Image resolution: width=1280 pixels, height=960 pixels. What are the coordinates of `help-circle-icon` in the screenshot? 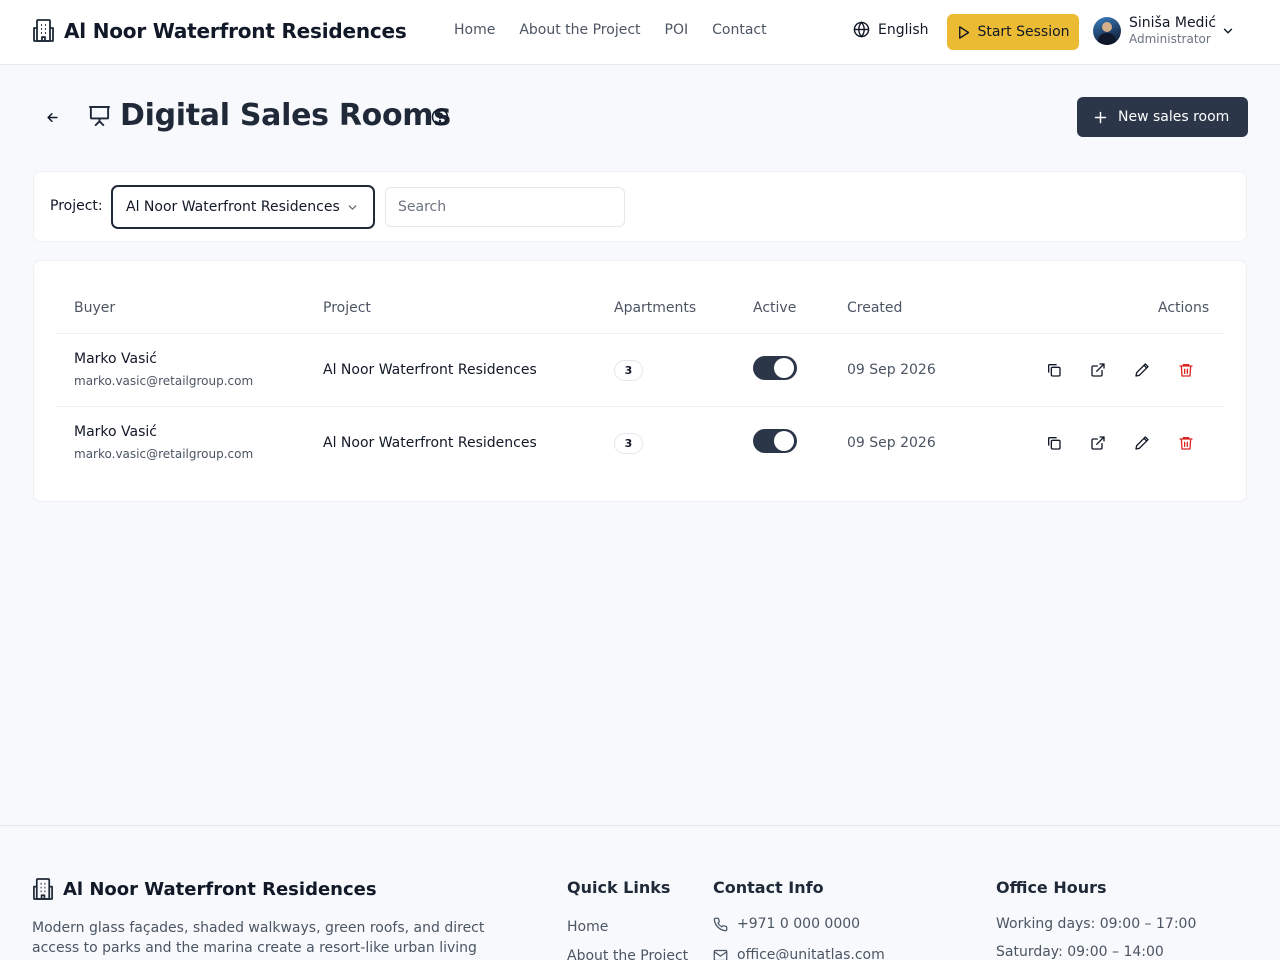 It's located at (440, 117).